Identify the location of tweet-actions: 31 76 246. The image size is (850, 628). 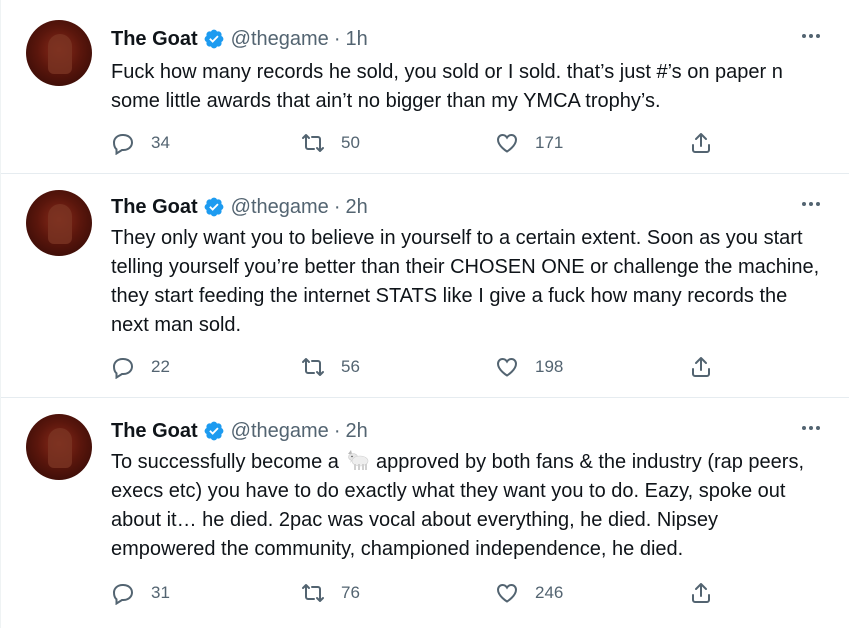
(416, 593).